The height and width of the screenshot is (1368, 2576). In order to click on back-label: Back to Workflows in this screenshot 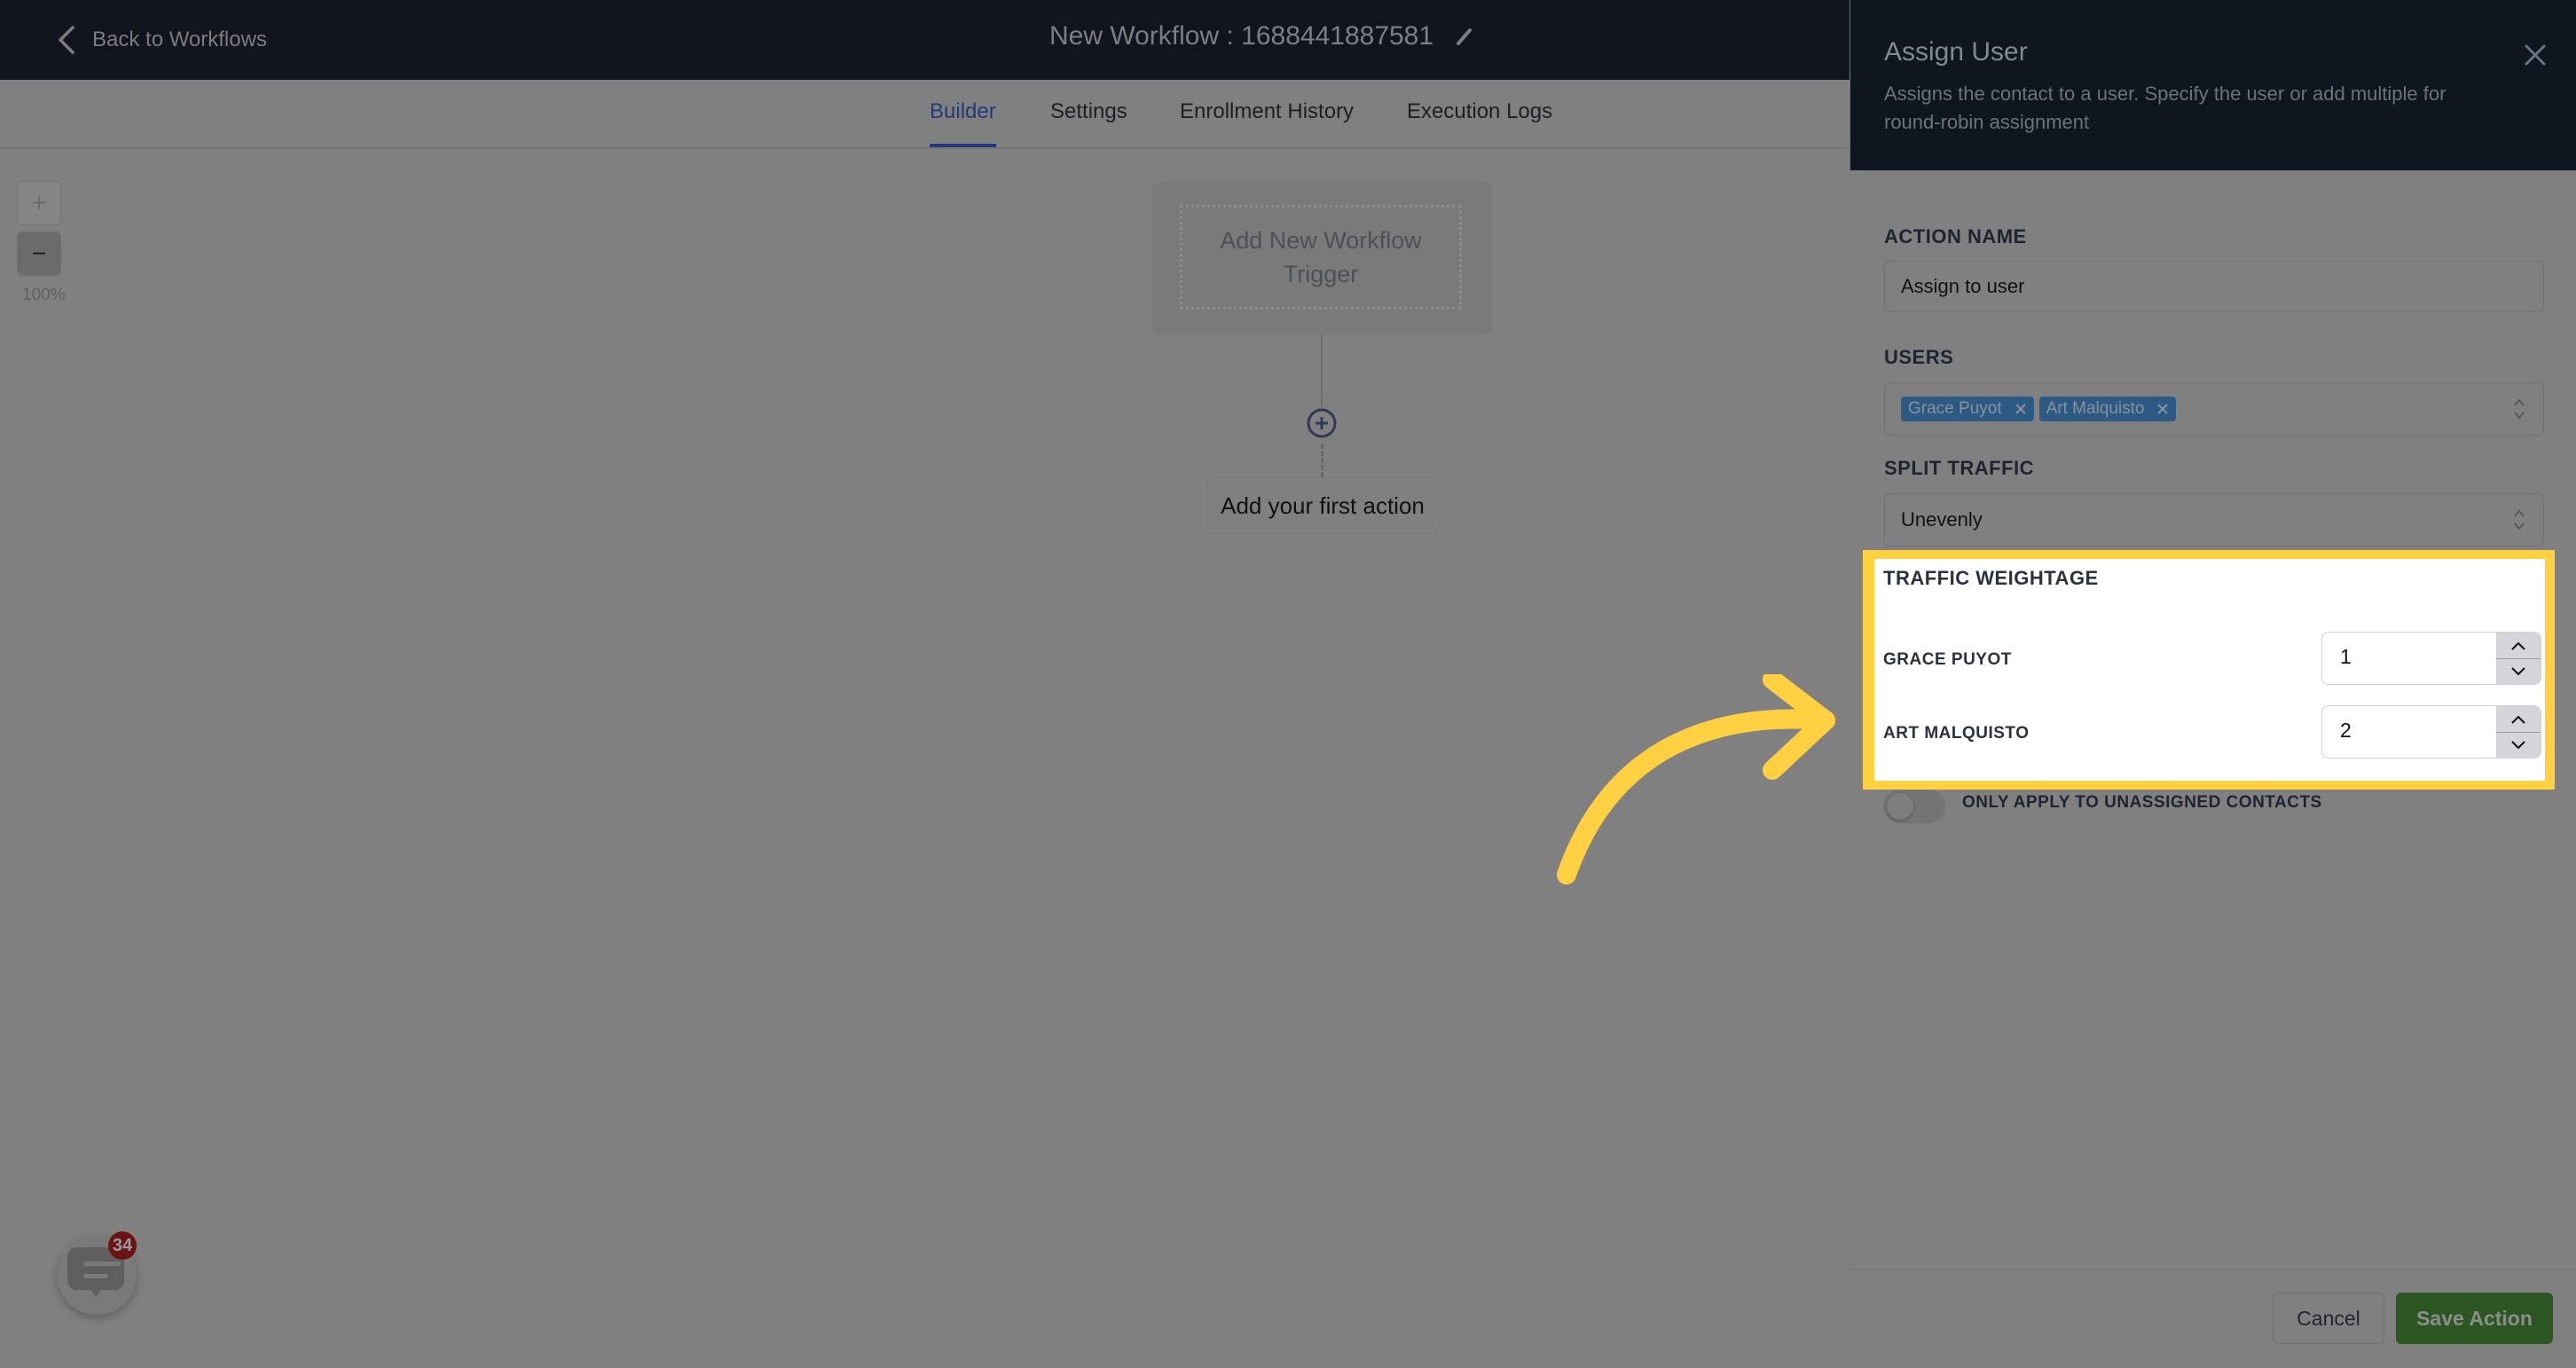, I will do `click(179, 39)`.